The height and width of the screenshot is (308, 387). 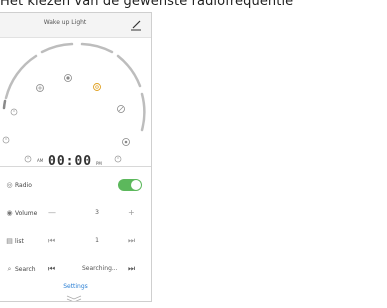 I want to click on dial-segment-active, so click(x=4, y=104).